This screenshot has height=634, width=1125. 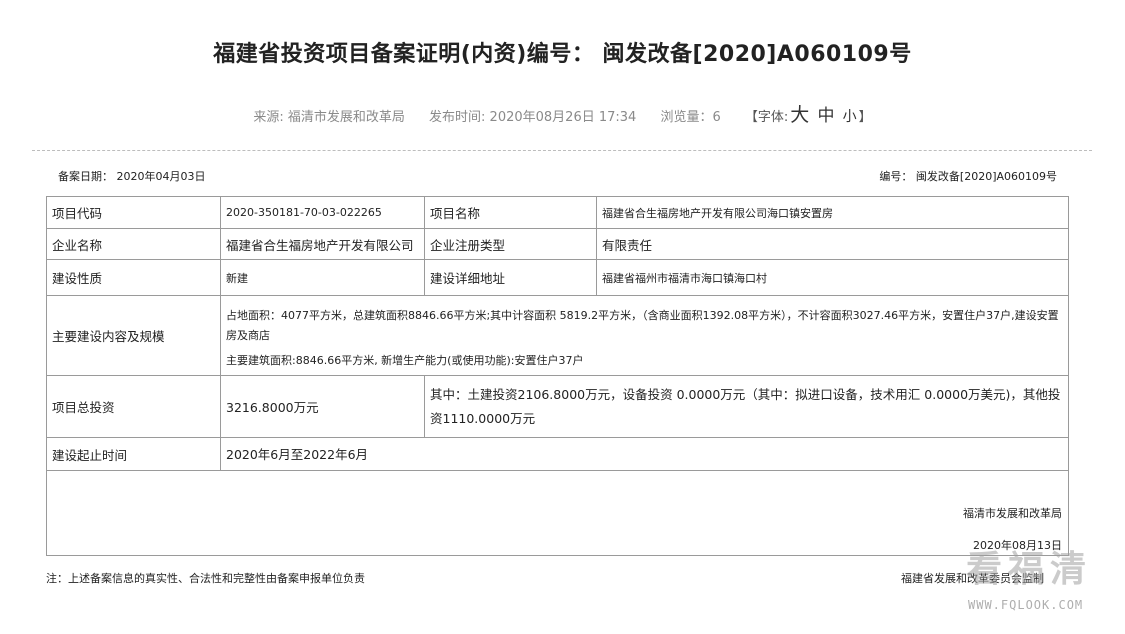 What do you see at coordinates (766, 117) in the screenshot?
I see `font-size-label-open: 【字体:` at bounding box center [766, 117].